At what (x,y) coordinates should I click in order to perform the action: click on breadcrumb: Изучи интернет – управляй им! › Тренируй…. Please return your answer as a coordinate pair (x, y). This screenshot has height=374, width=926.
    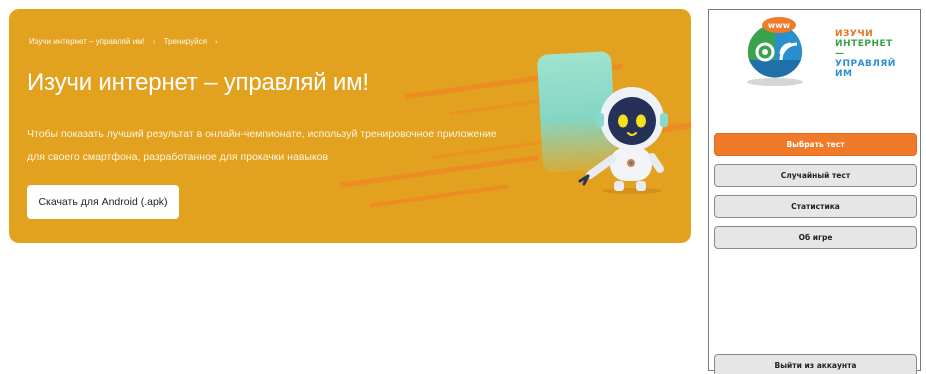
    Looking at the image, I should click on (123, 41).